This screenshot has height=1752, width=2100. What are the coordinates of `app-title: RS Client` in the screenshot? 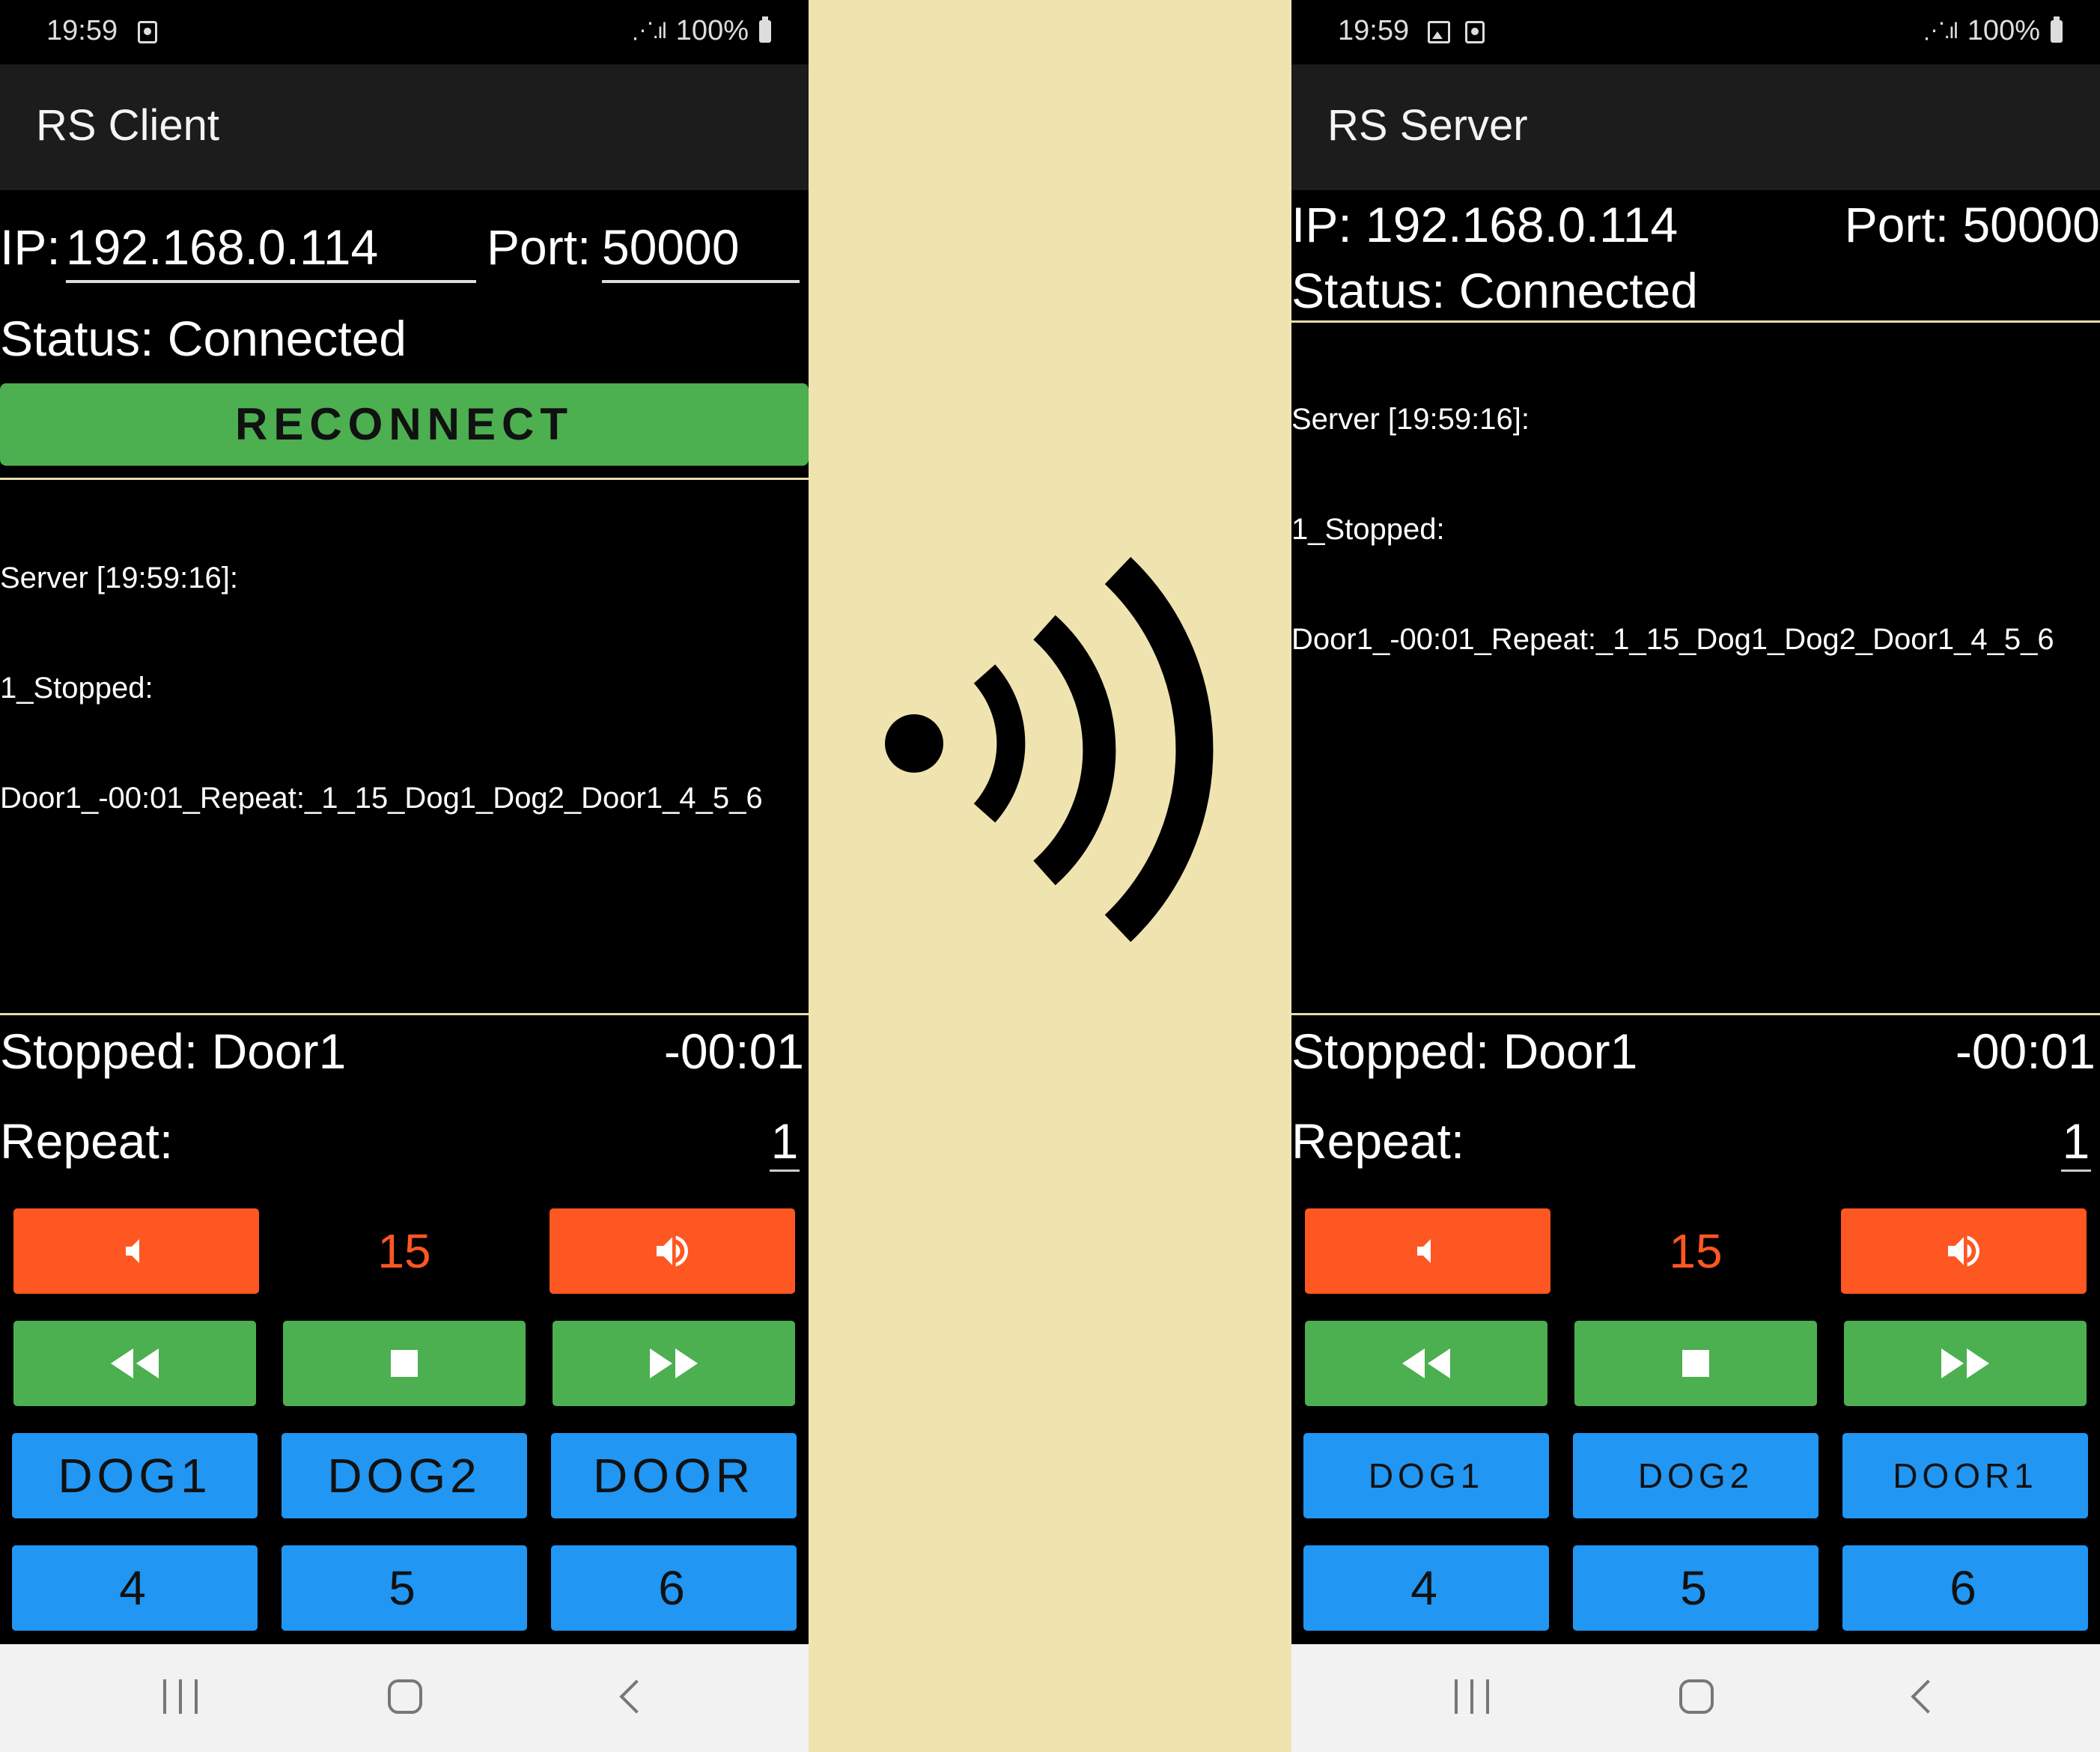 It's located at (127, 125).